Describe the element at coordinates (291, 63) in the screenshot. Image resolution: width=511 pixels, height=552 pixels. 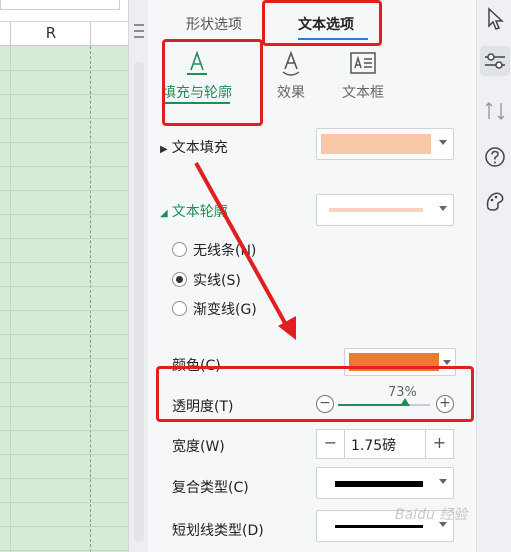
I see `text-effect-icon` at that location.